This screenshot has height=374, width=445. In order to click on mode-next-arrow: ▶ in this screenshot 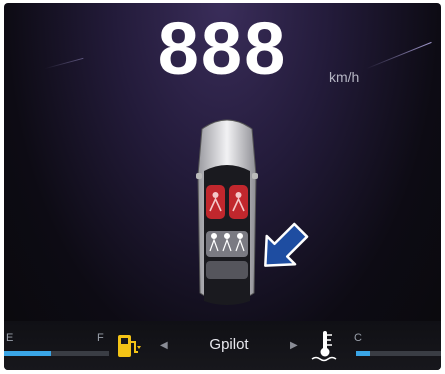, I will do `click(294, 345)`.